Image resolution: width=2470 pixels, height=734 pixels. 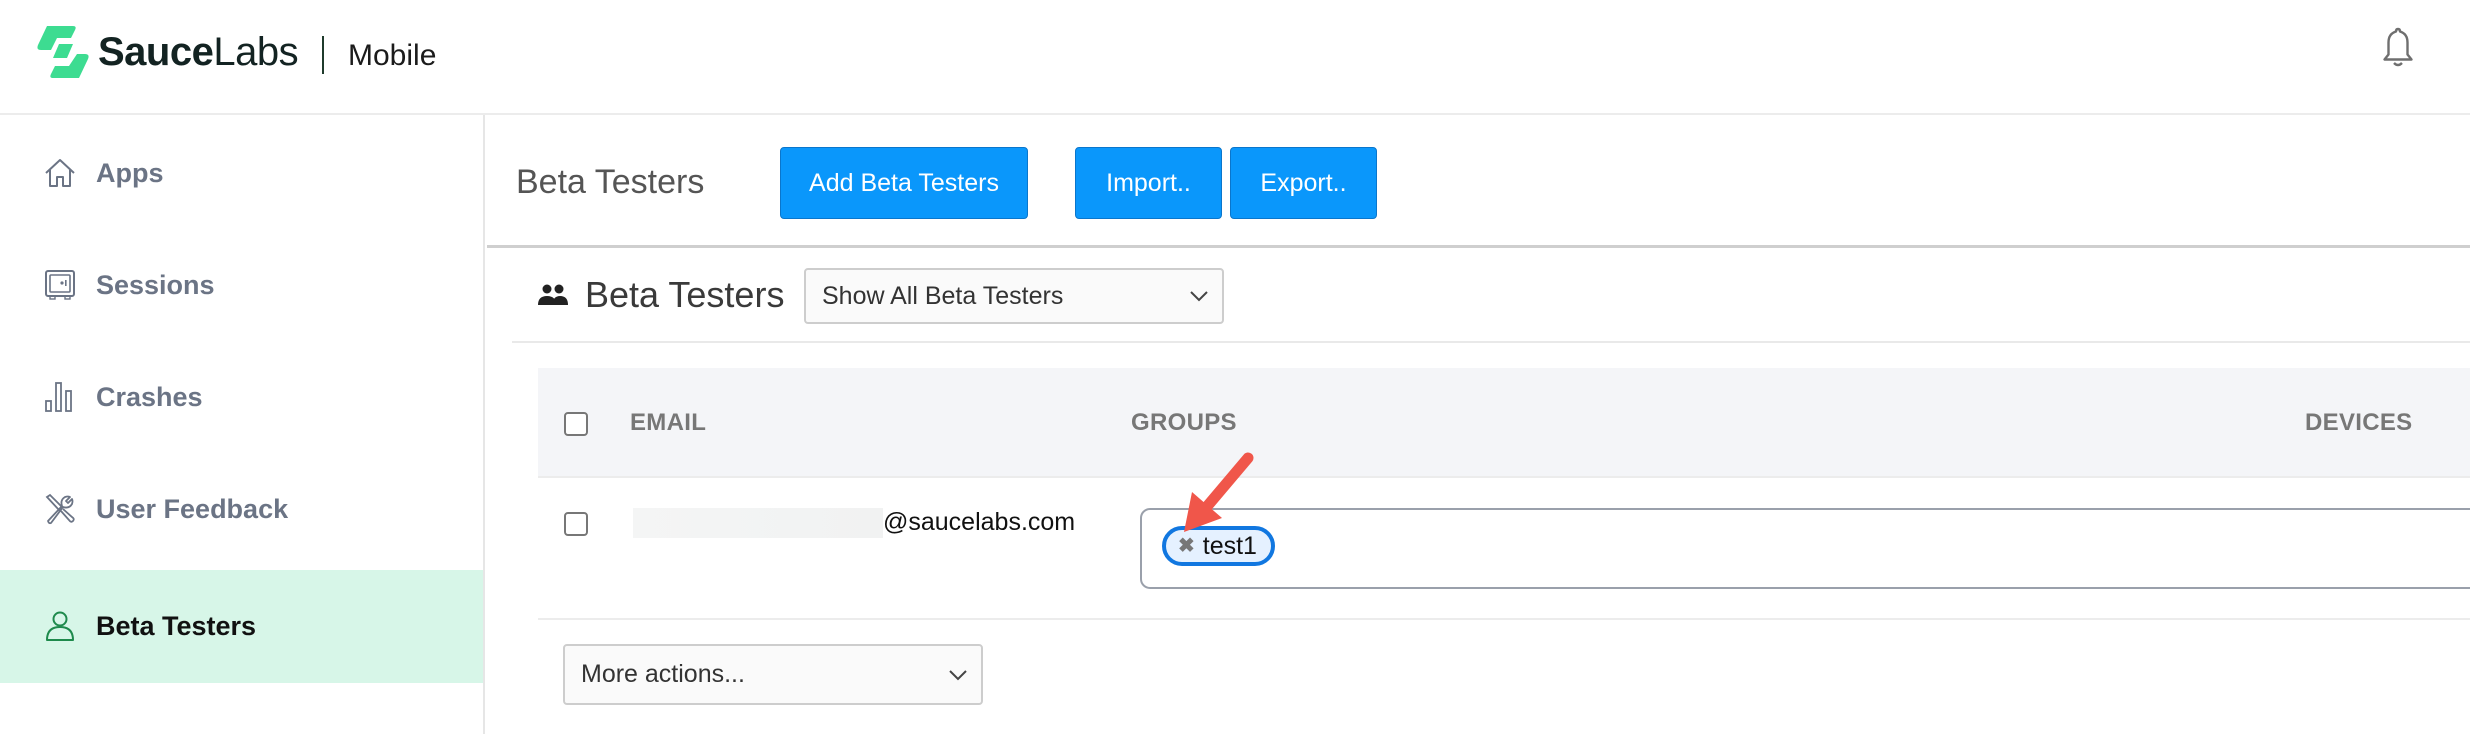 What do you see at coordinates (241, 285) in the screenshot?
I see `sidebar-item-sessions: Sessions` at bounding box center [241, 285].